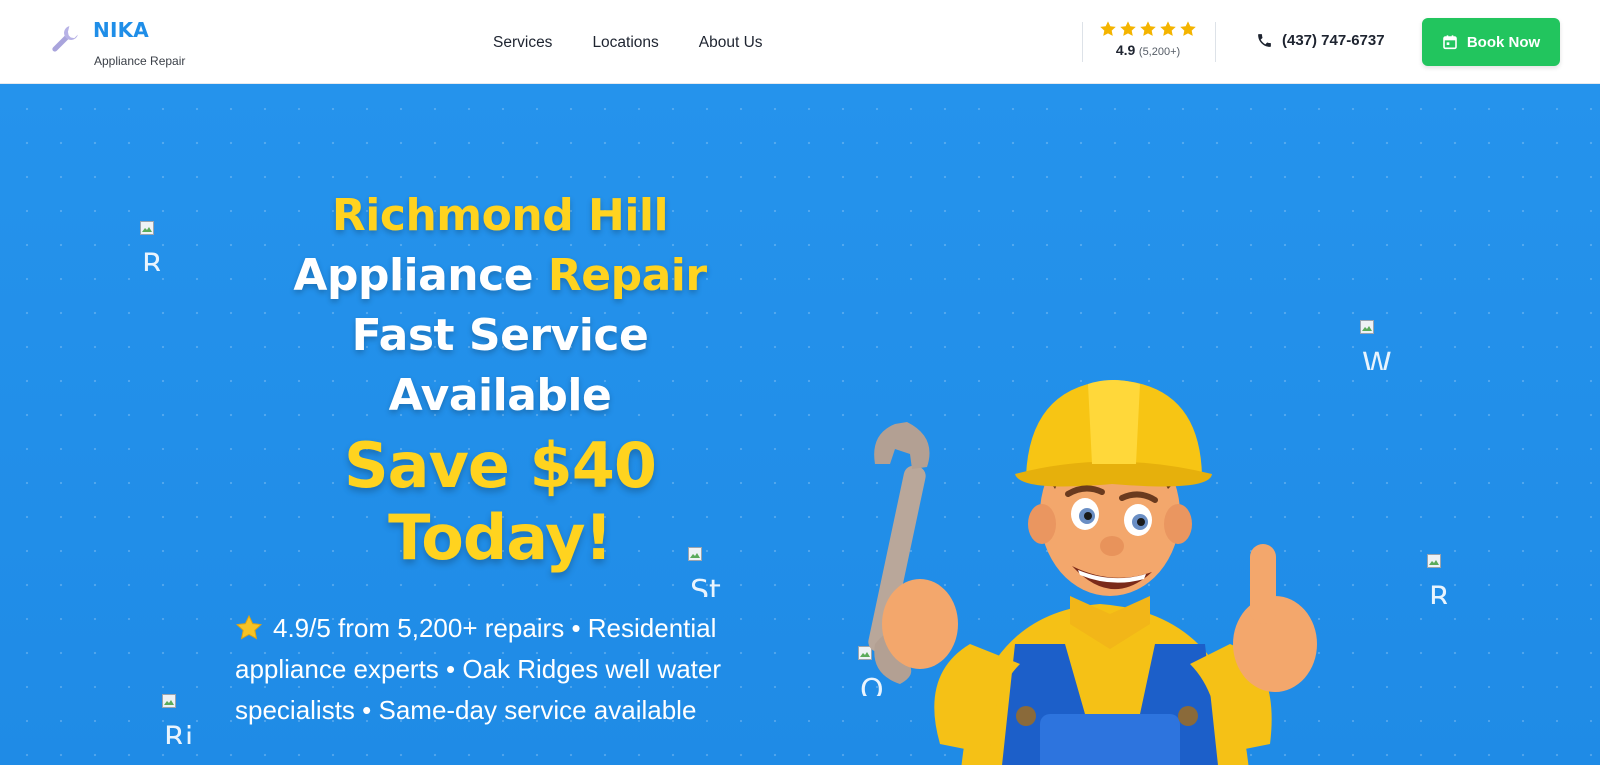 The image size is (1600, 765). Describe the element at coordinates (500, 465) in the screenshot. I see `hero-offer-amount: Save $40` at that location.